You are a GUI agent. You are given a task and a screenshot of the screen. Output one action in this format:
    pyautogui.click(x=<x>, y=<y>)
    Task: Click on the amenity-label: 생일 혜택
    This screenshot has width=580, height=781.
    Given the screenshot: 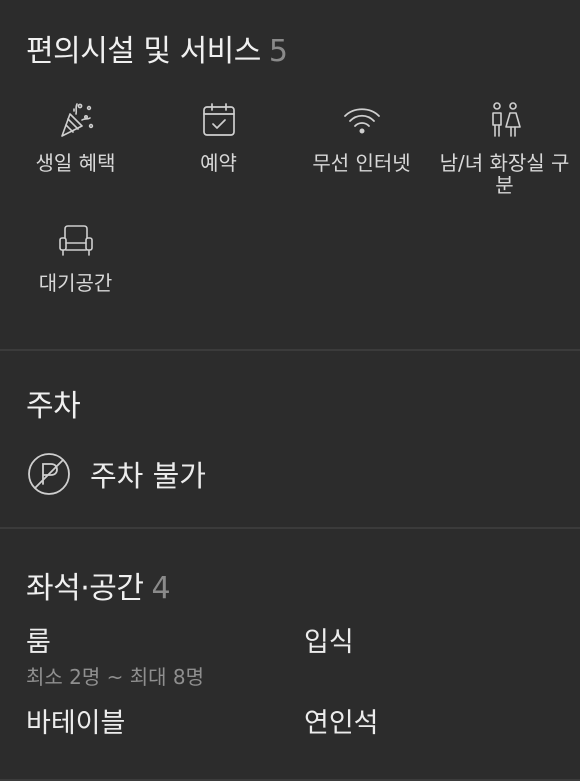 What is the action you would take?
    pyautogui.click(x=75, y=163)
    